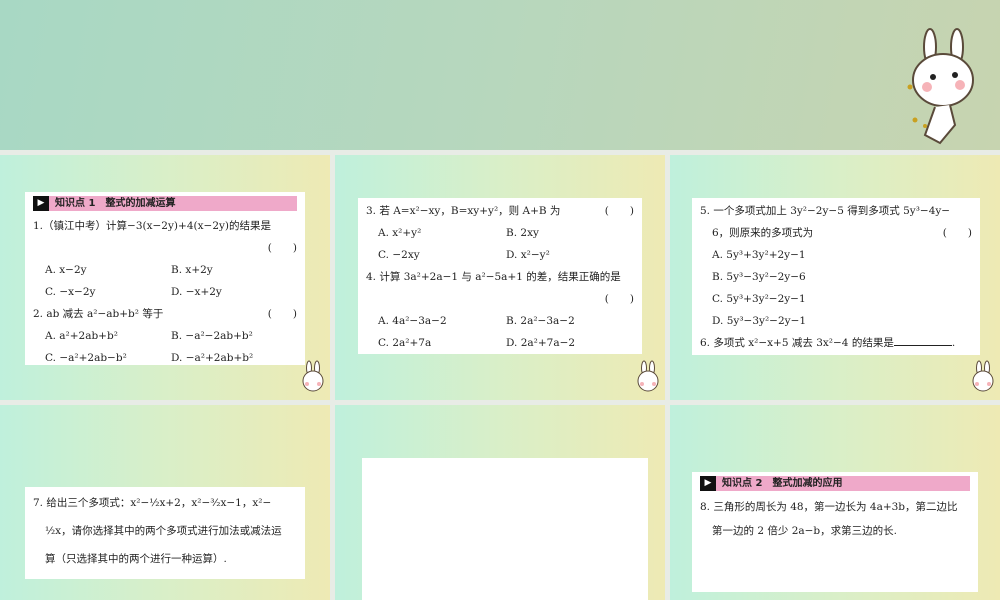  I want to click on question-7-cont: ½x，请你选择其中的两个多项式进行加法或减法运, so click(163, 531).